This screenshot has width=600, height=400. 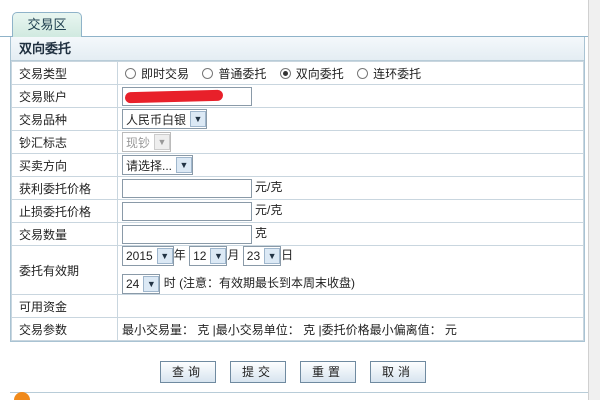 What do you see at coordinates (155, 74) in the screenshot?
I see `radio-instant: 即时交易` at bounding box center [155, 74].